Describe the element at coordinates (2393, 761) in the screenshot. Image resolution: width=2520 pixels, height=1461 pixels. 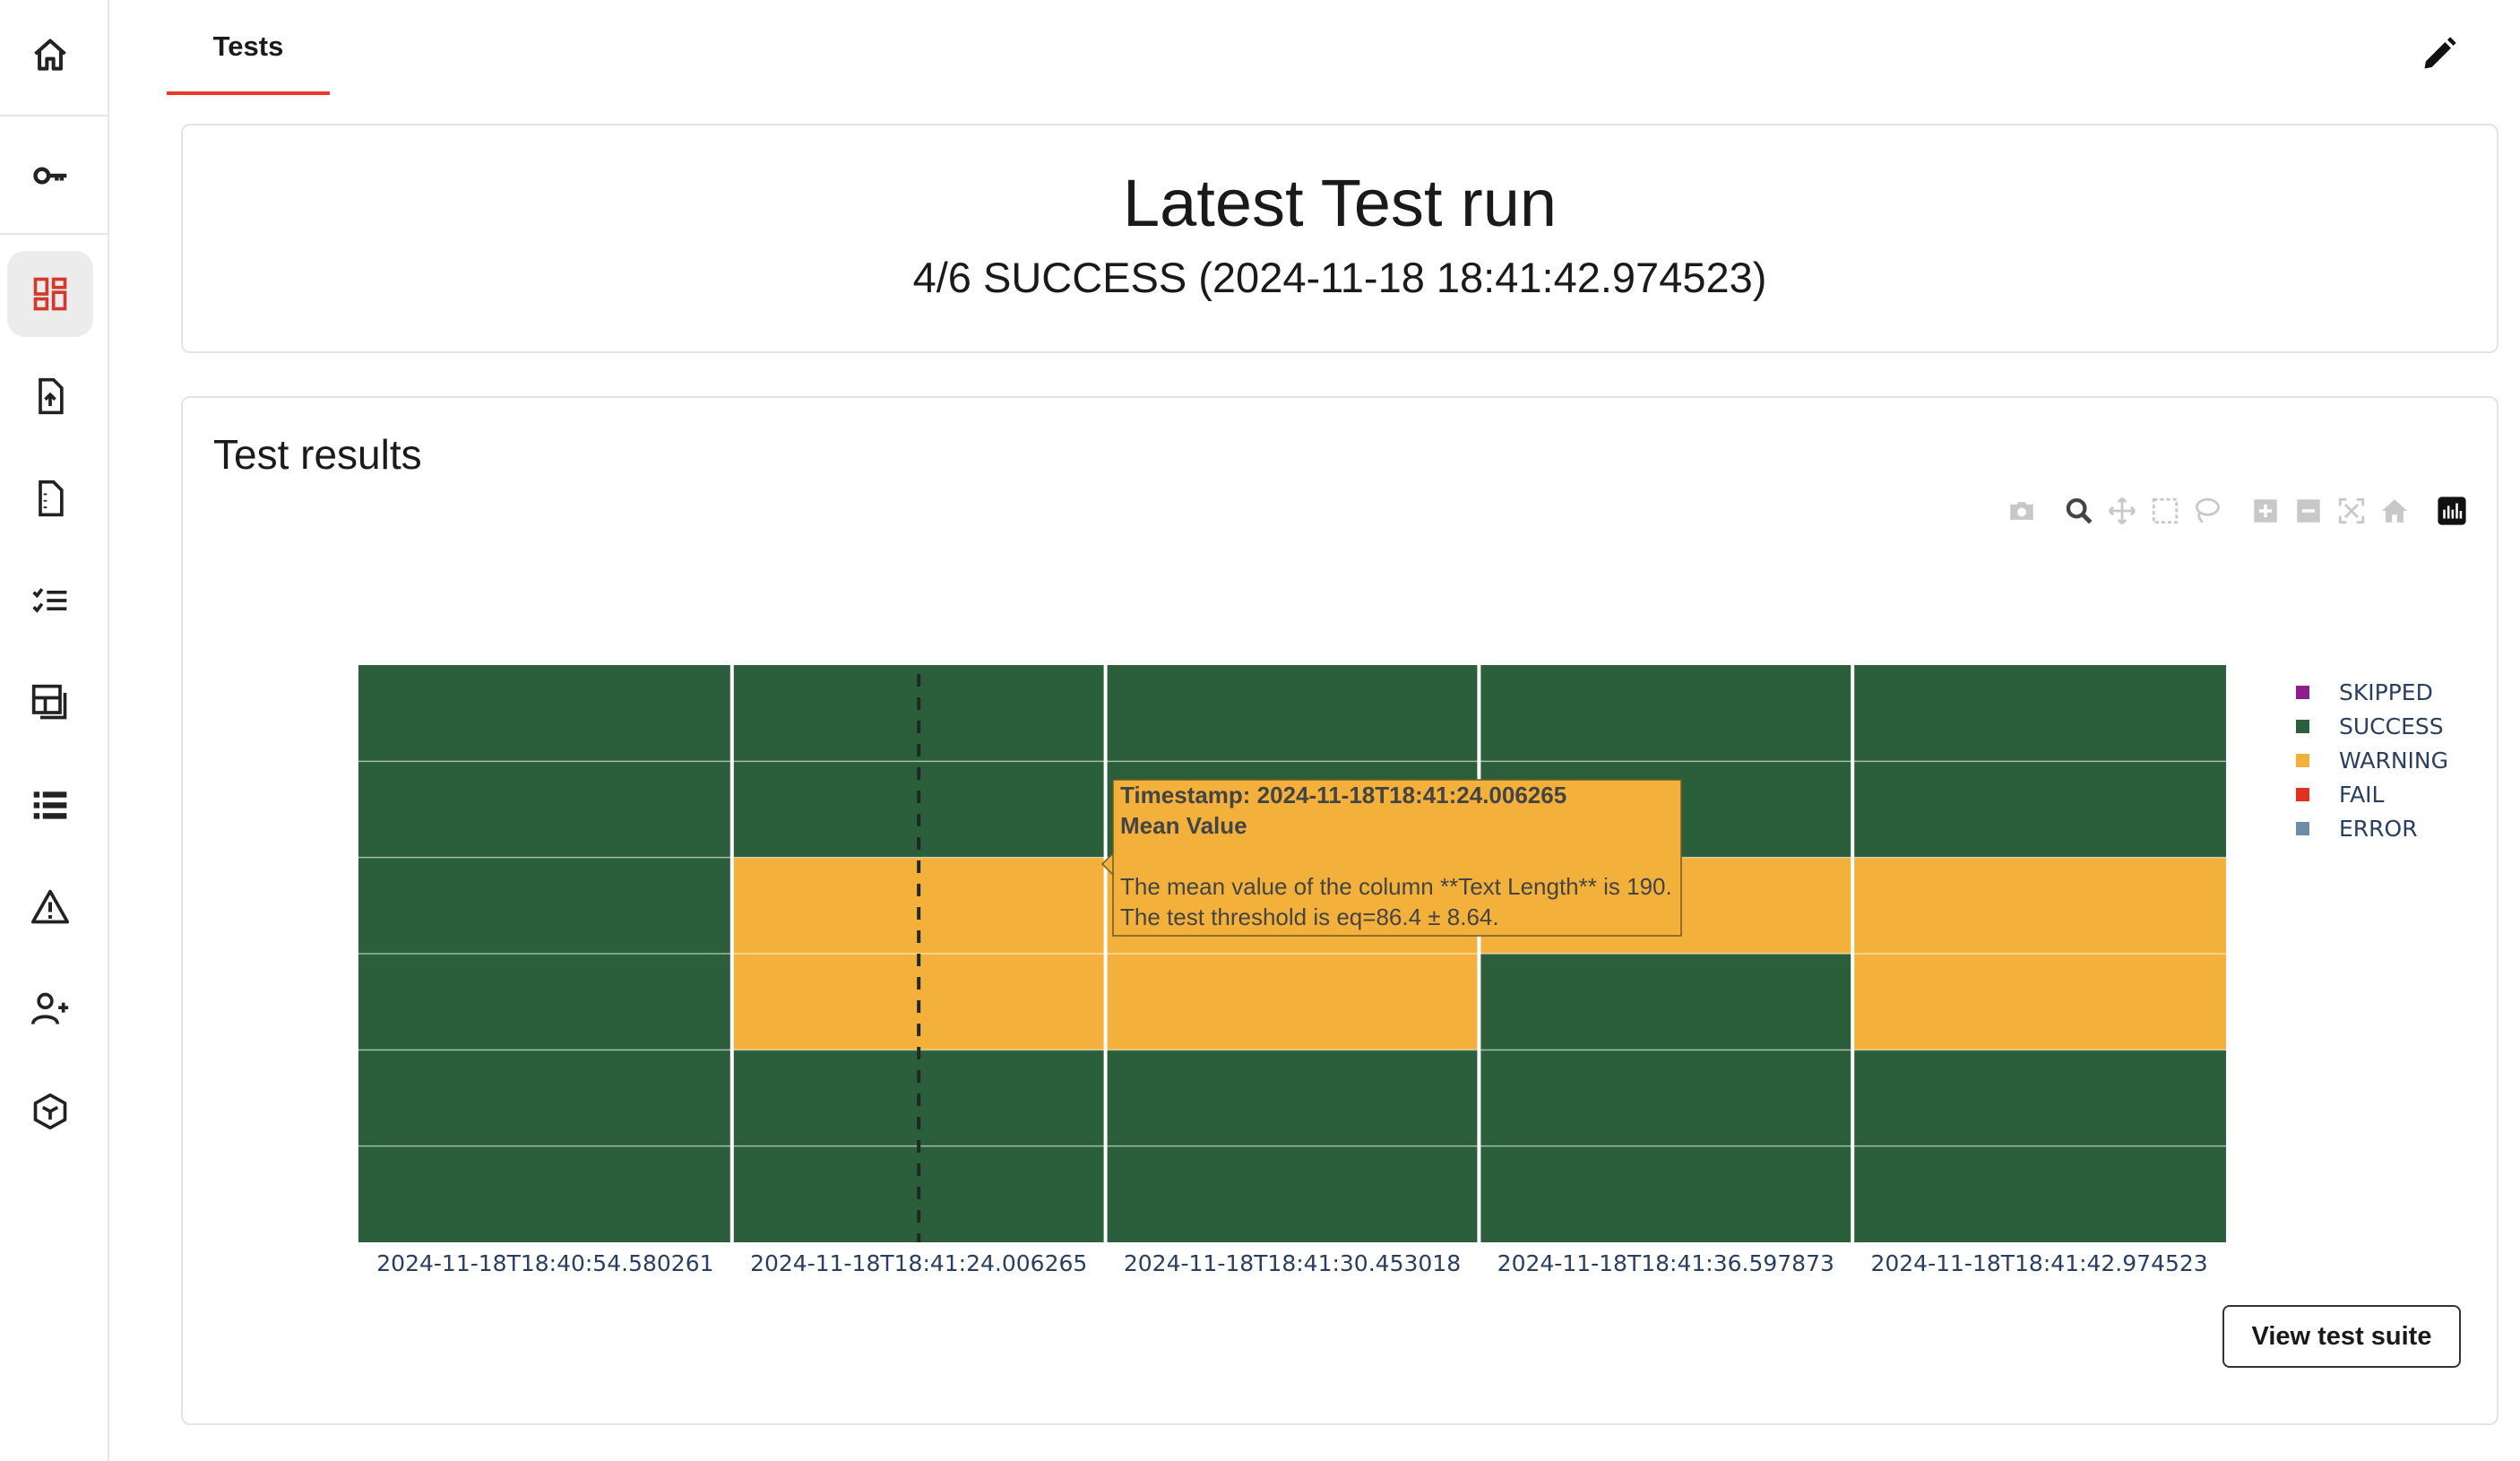
I see `legend-label: WARNING` at that location.